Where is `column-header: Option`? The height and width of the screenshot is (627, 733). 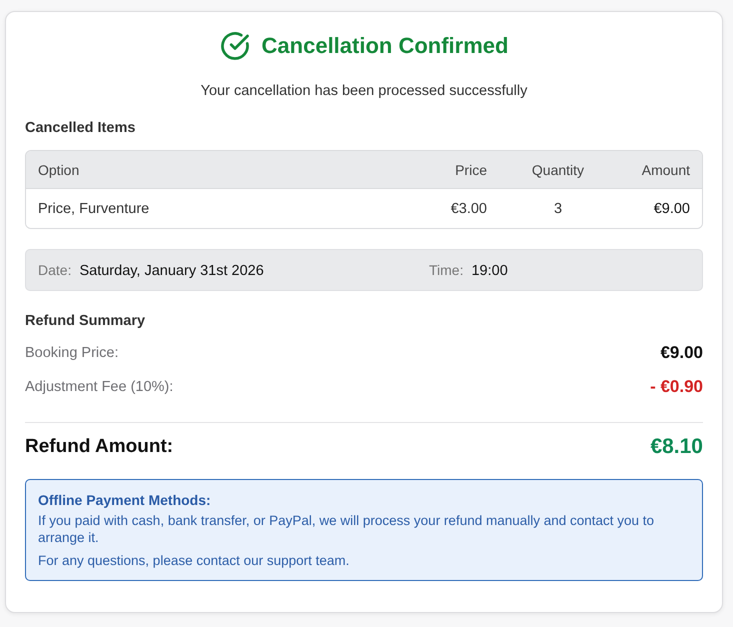
column-header: Option is located at coordinates (58, 170).